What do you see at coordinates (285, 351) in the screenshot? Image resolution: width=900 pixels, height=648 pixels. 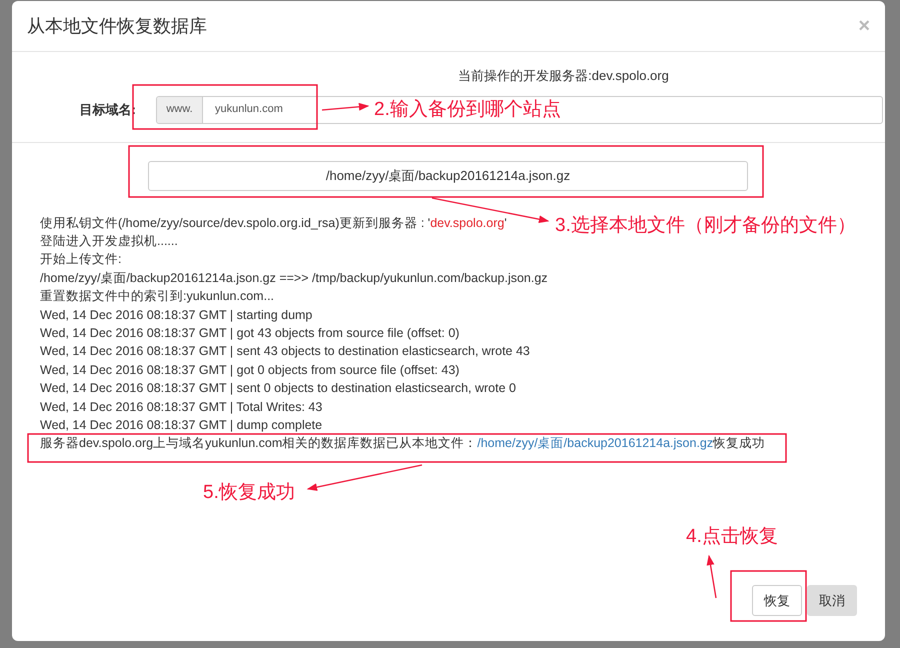 I see `log-text: Wed, 14 Dec 2016 08:18:37 GMT | sent 43 objects to destination elasticsearch, wrote 43` at bounding box center [285, 351].